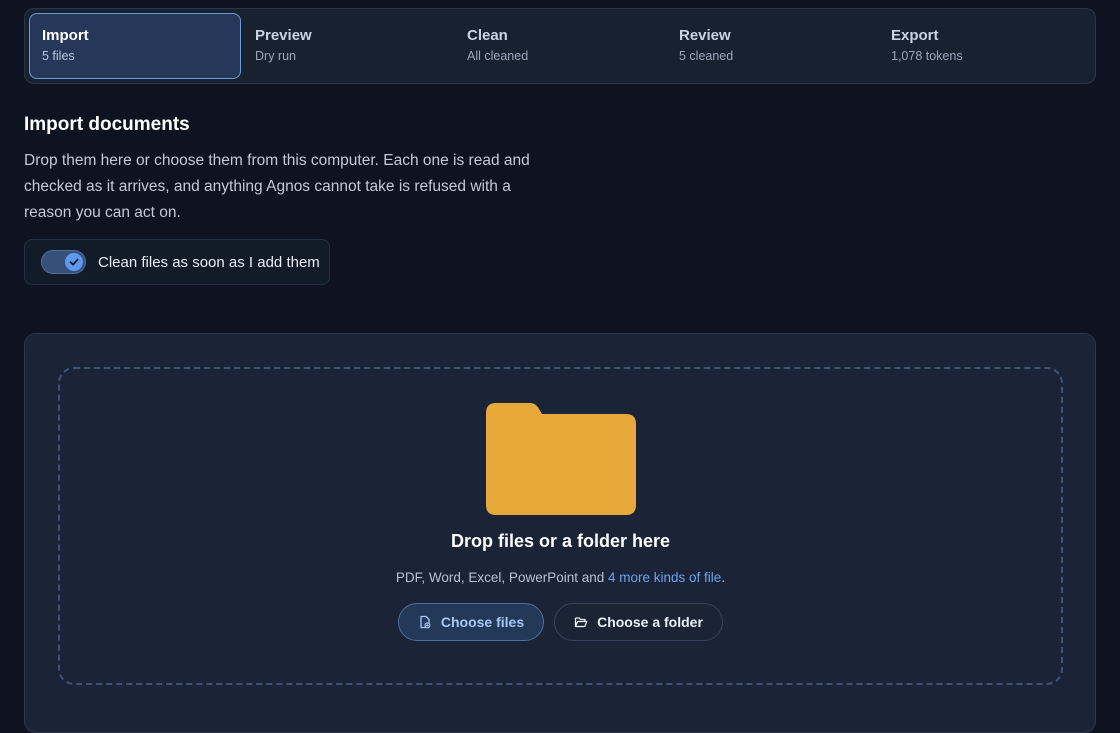 This screenshot has height=733, width=1120. What do you see at coordinates (135, 46) in the screenshot?
I see `step-import: Import 5 files` at bounding box center [135, 46].